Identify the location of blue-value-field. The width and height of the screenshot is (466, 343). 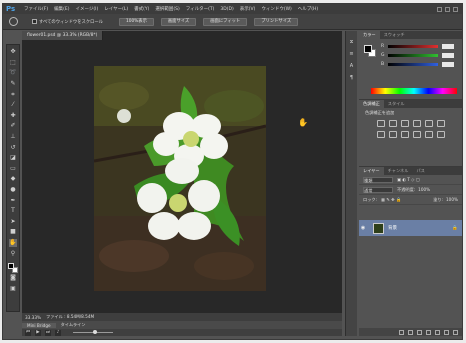
(448, 64).